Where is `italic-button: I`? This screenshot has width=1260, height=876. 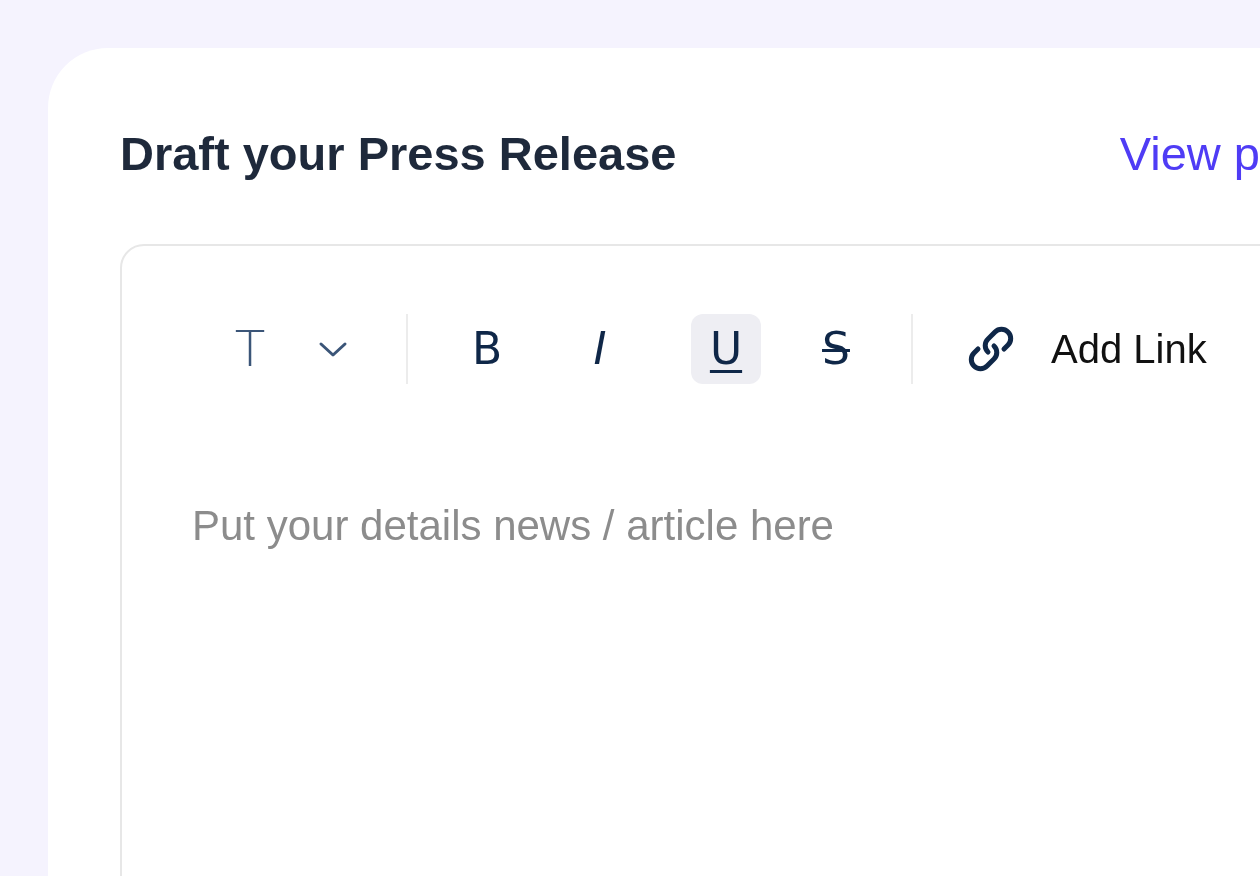 italic-button: I is located at coordinates (600, 349).